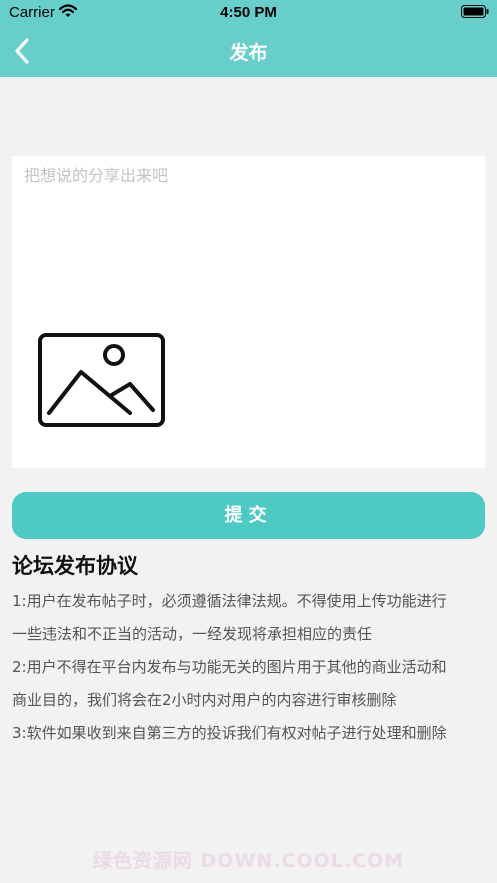  Describe the element at coordinates (248, 515) in the screenshot. I see `submit-button: 提交` at that location.